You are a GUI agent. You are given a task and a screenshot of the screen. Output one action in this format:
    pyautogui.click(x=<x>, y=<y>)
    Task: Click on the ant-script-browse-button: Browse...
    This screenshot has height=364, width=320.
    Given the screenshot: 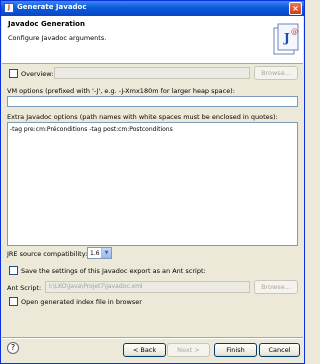 What is the action you would take?
    pyautogui.click(x=276, y=287)
    